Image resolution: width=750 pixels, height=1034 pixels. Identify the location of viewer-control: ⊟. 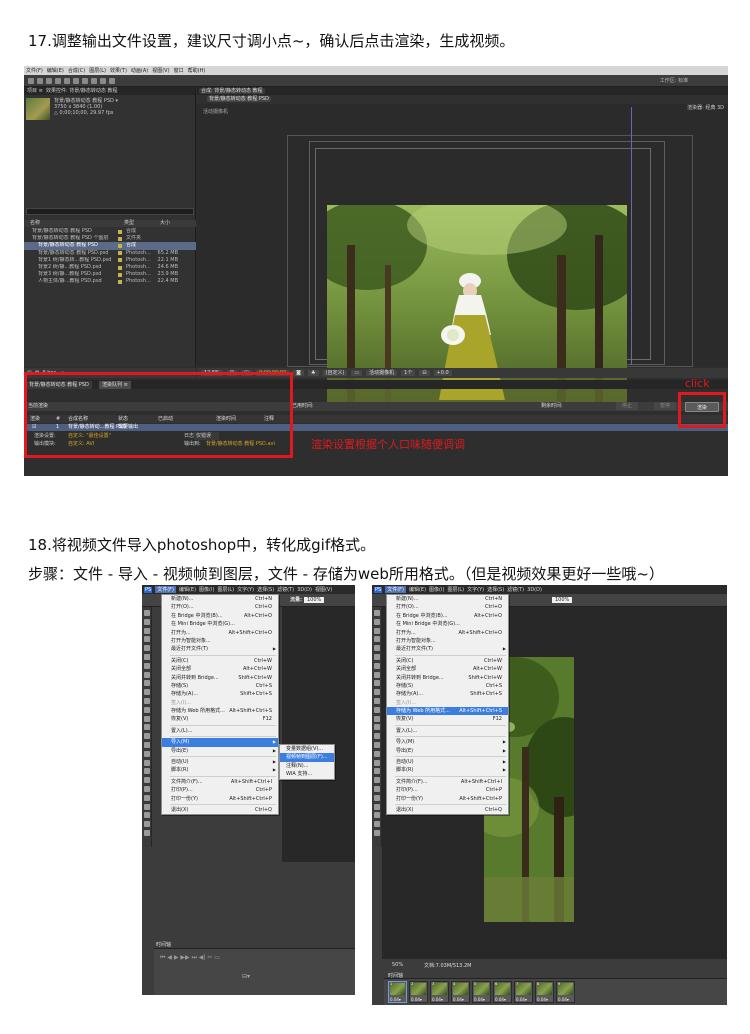
(424, 373).